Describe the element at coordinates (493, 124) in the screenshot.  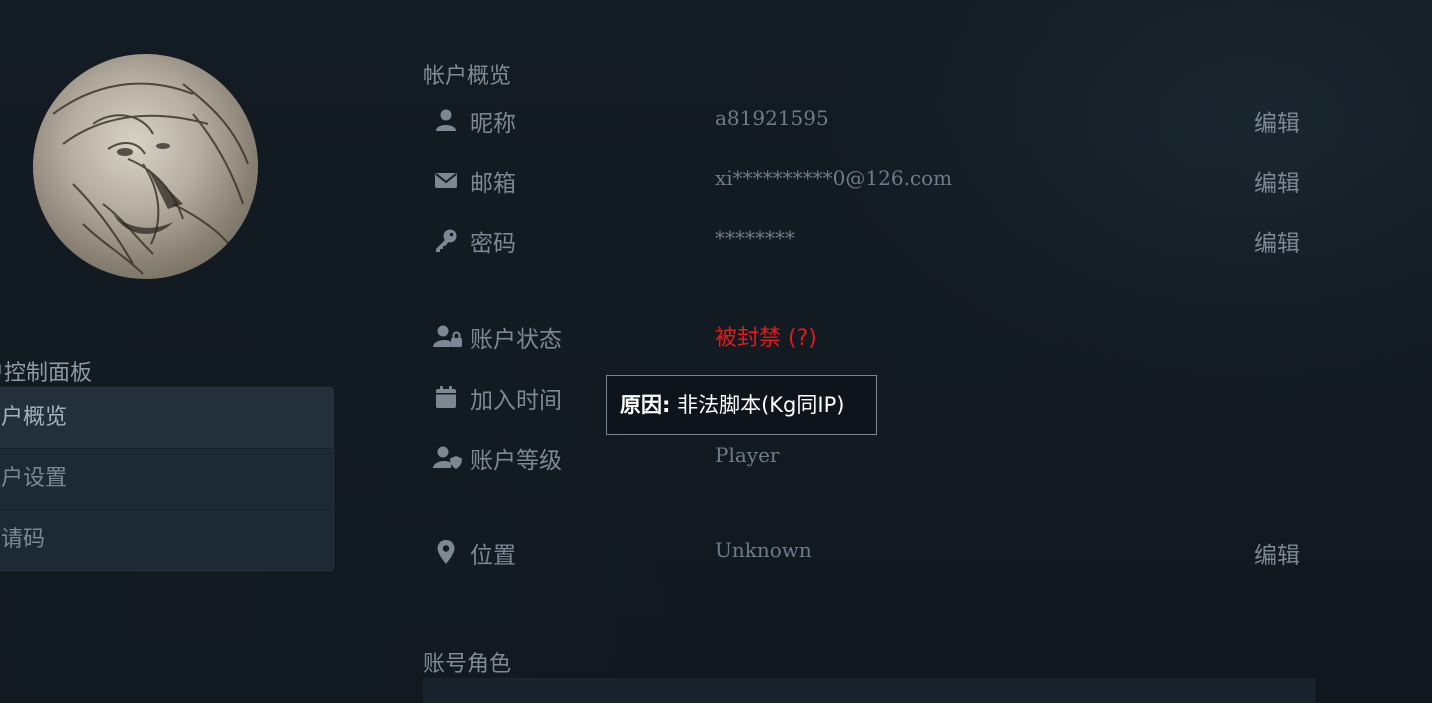
I see `nickname-label: 昵称` at that location.